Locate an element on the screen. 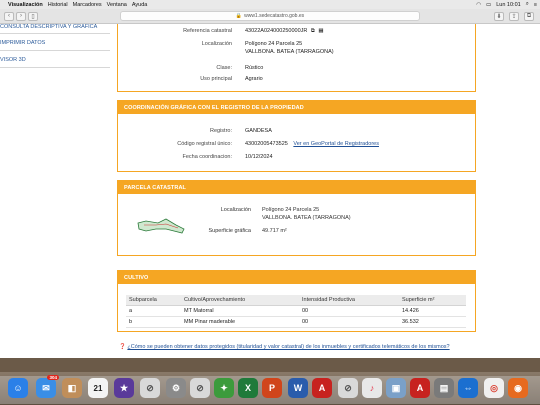 This screenshot has height=405, width=540. table-row: b MM Pinar maderable 00 36.532 is located at coordinates (296, 322).